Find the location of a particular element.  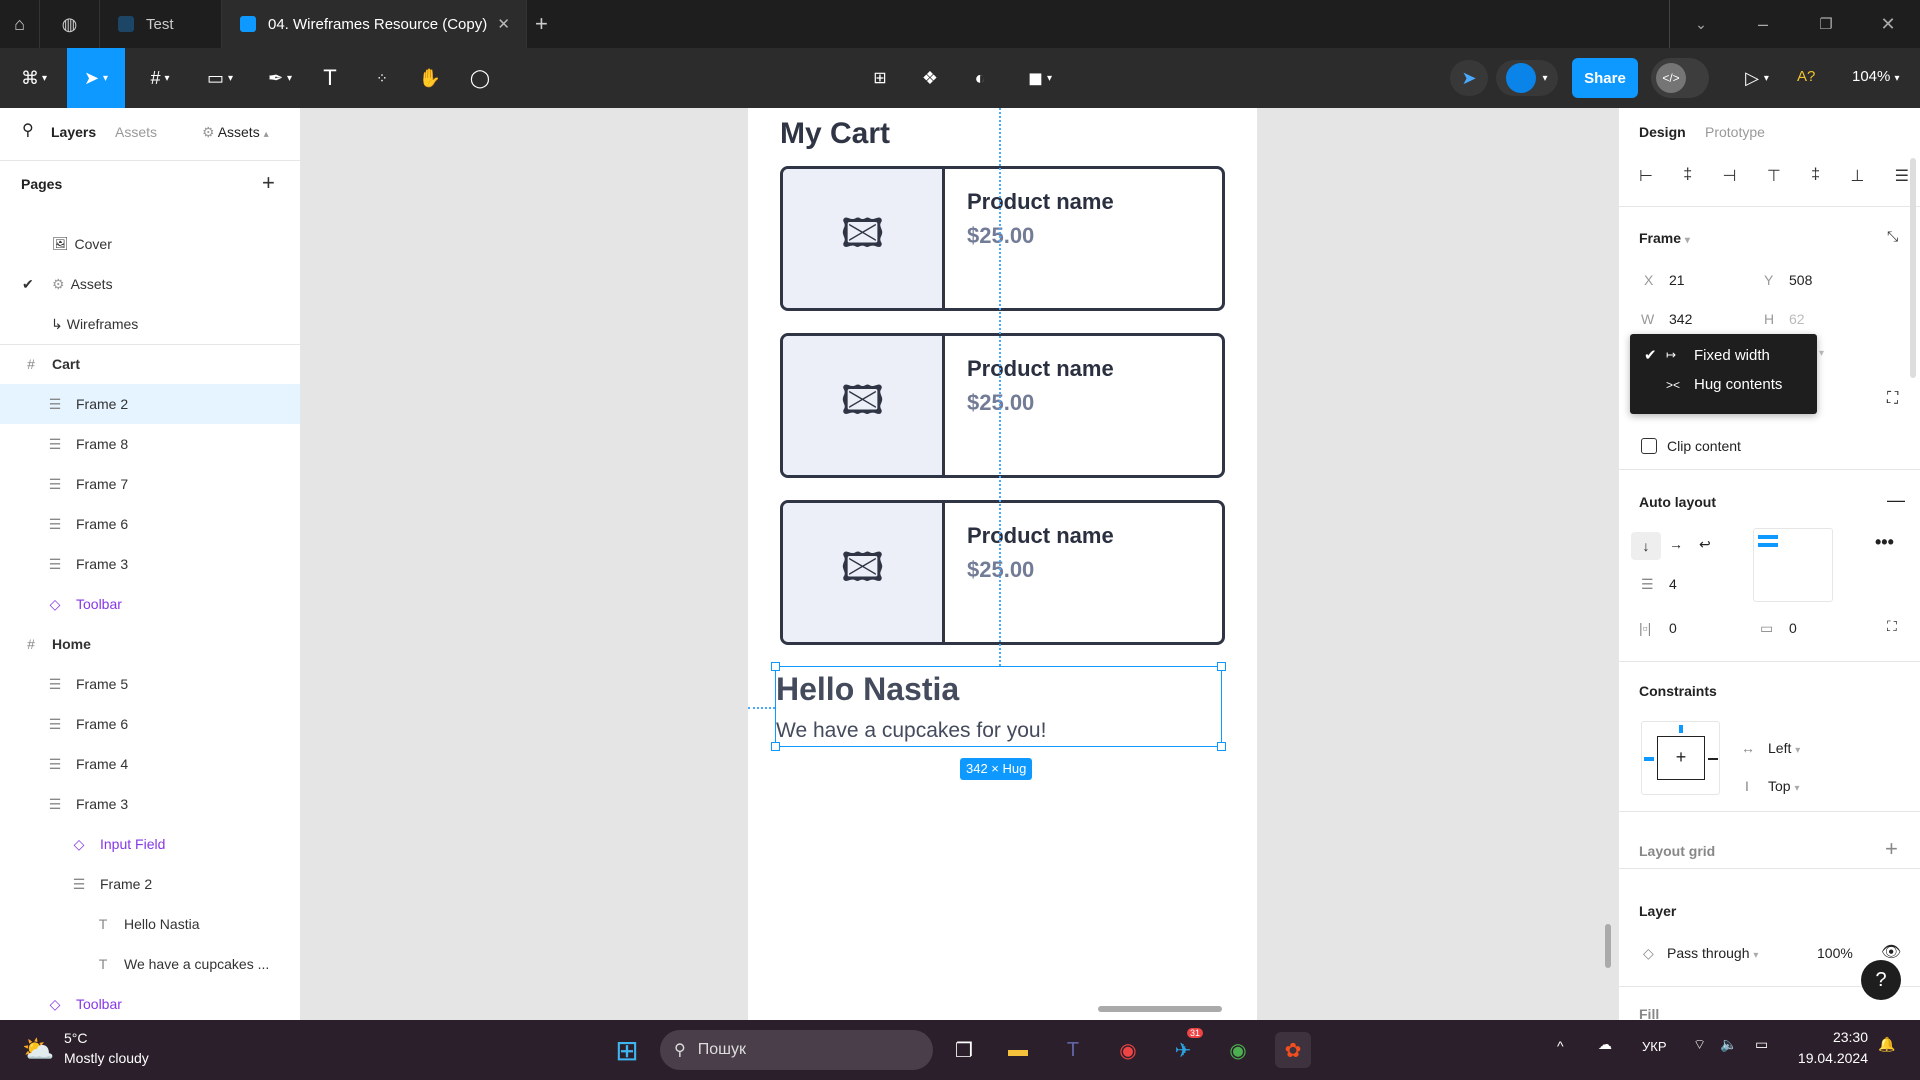

layer-item: ☰ Frame 8 is located at coordinates (150, 444).